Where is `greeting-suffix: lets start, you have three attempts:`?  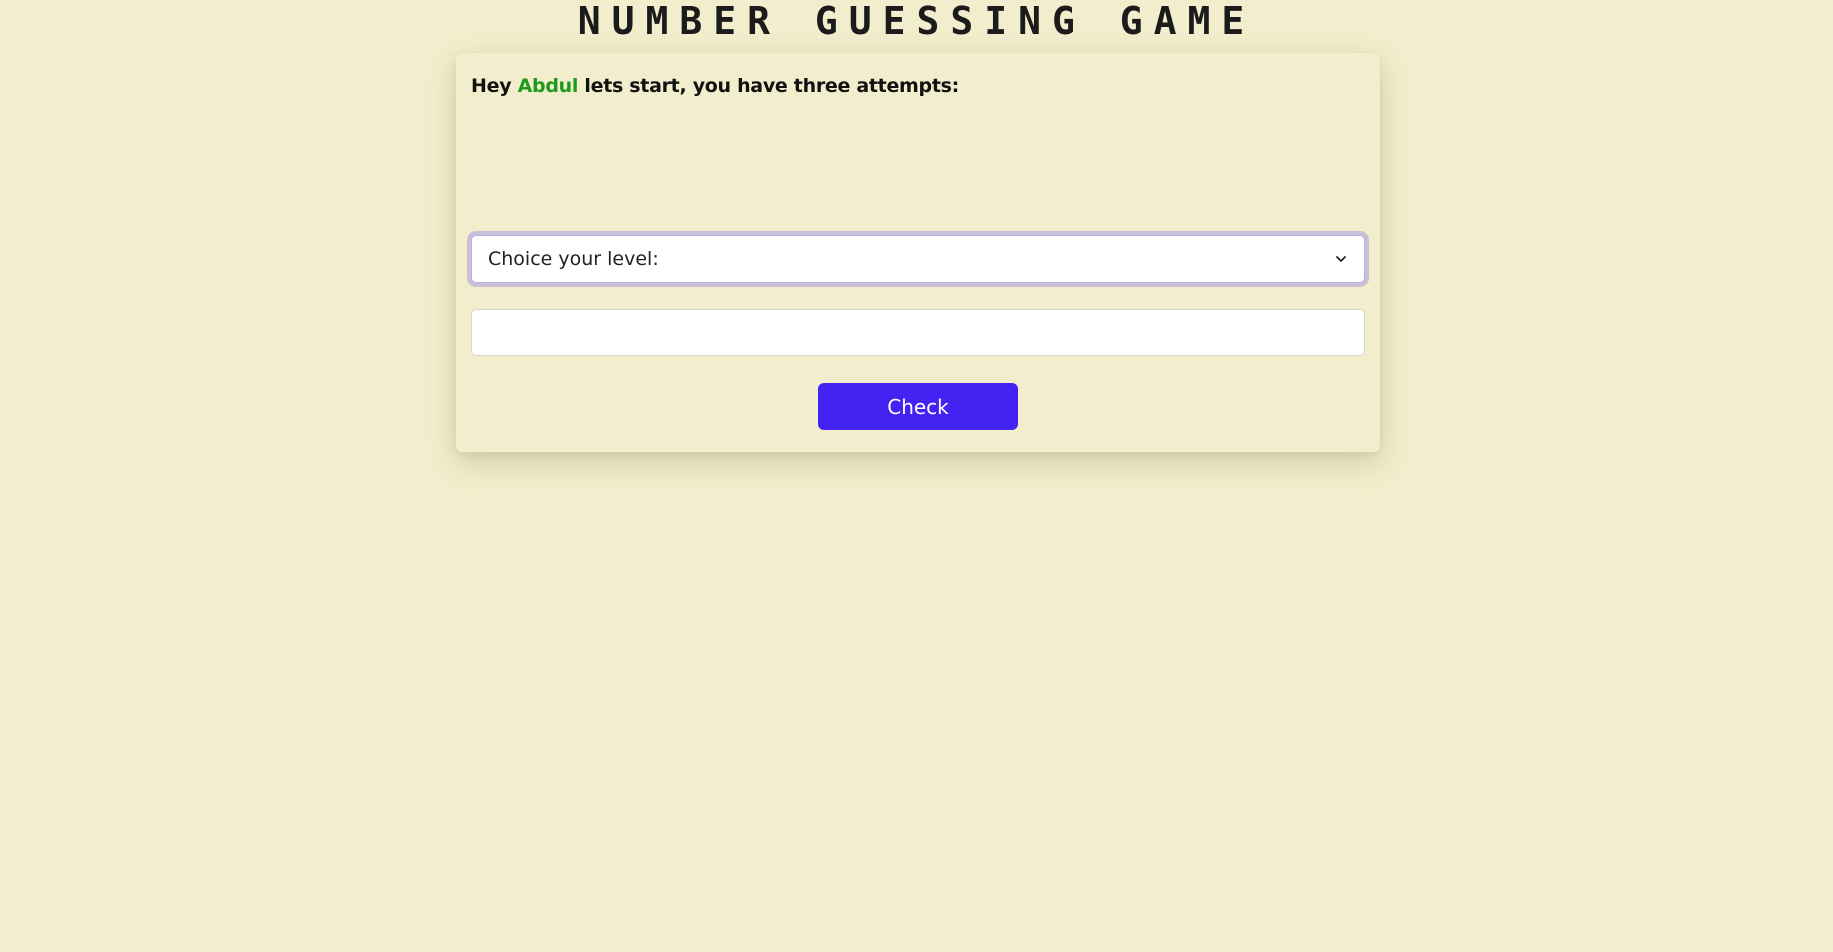
greeting-suffix: lets start, you have three attempts: is located at coordinates (771, 86).